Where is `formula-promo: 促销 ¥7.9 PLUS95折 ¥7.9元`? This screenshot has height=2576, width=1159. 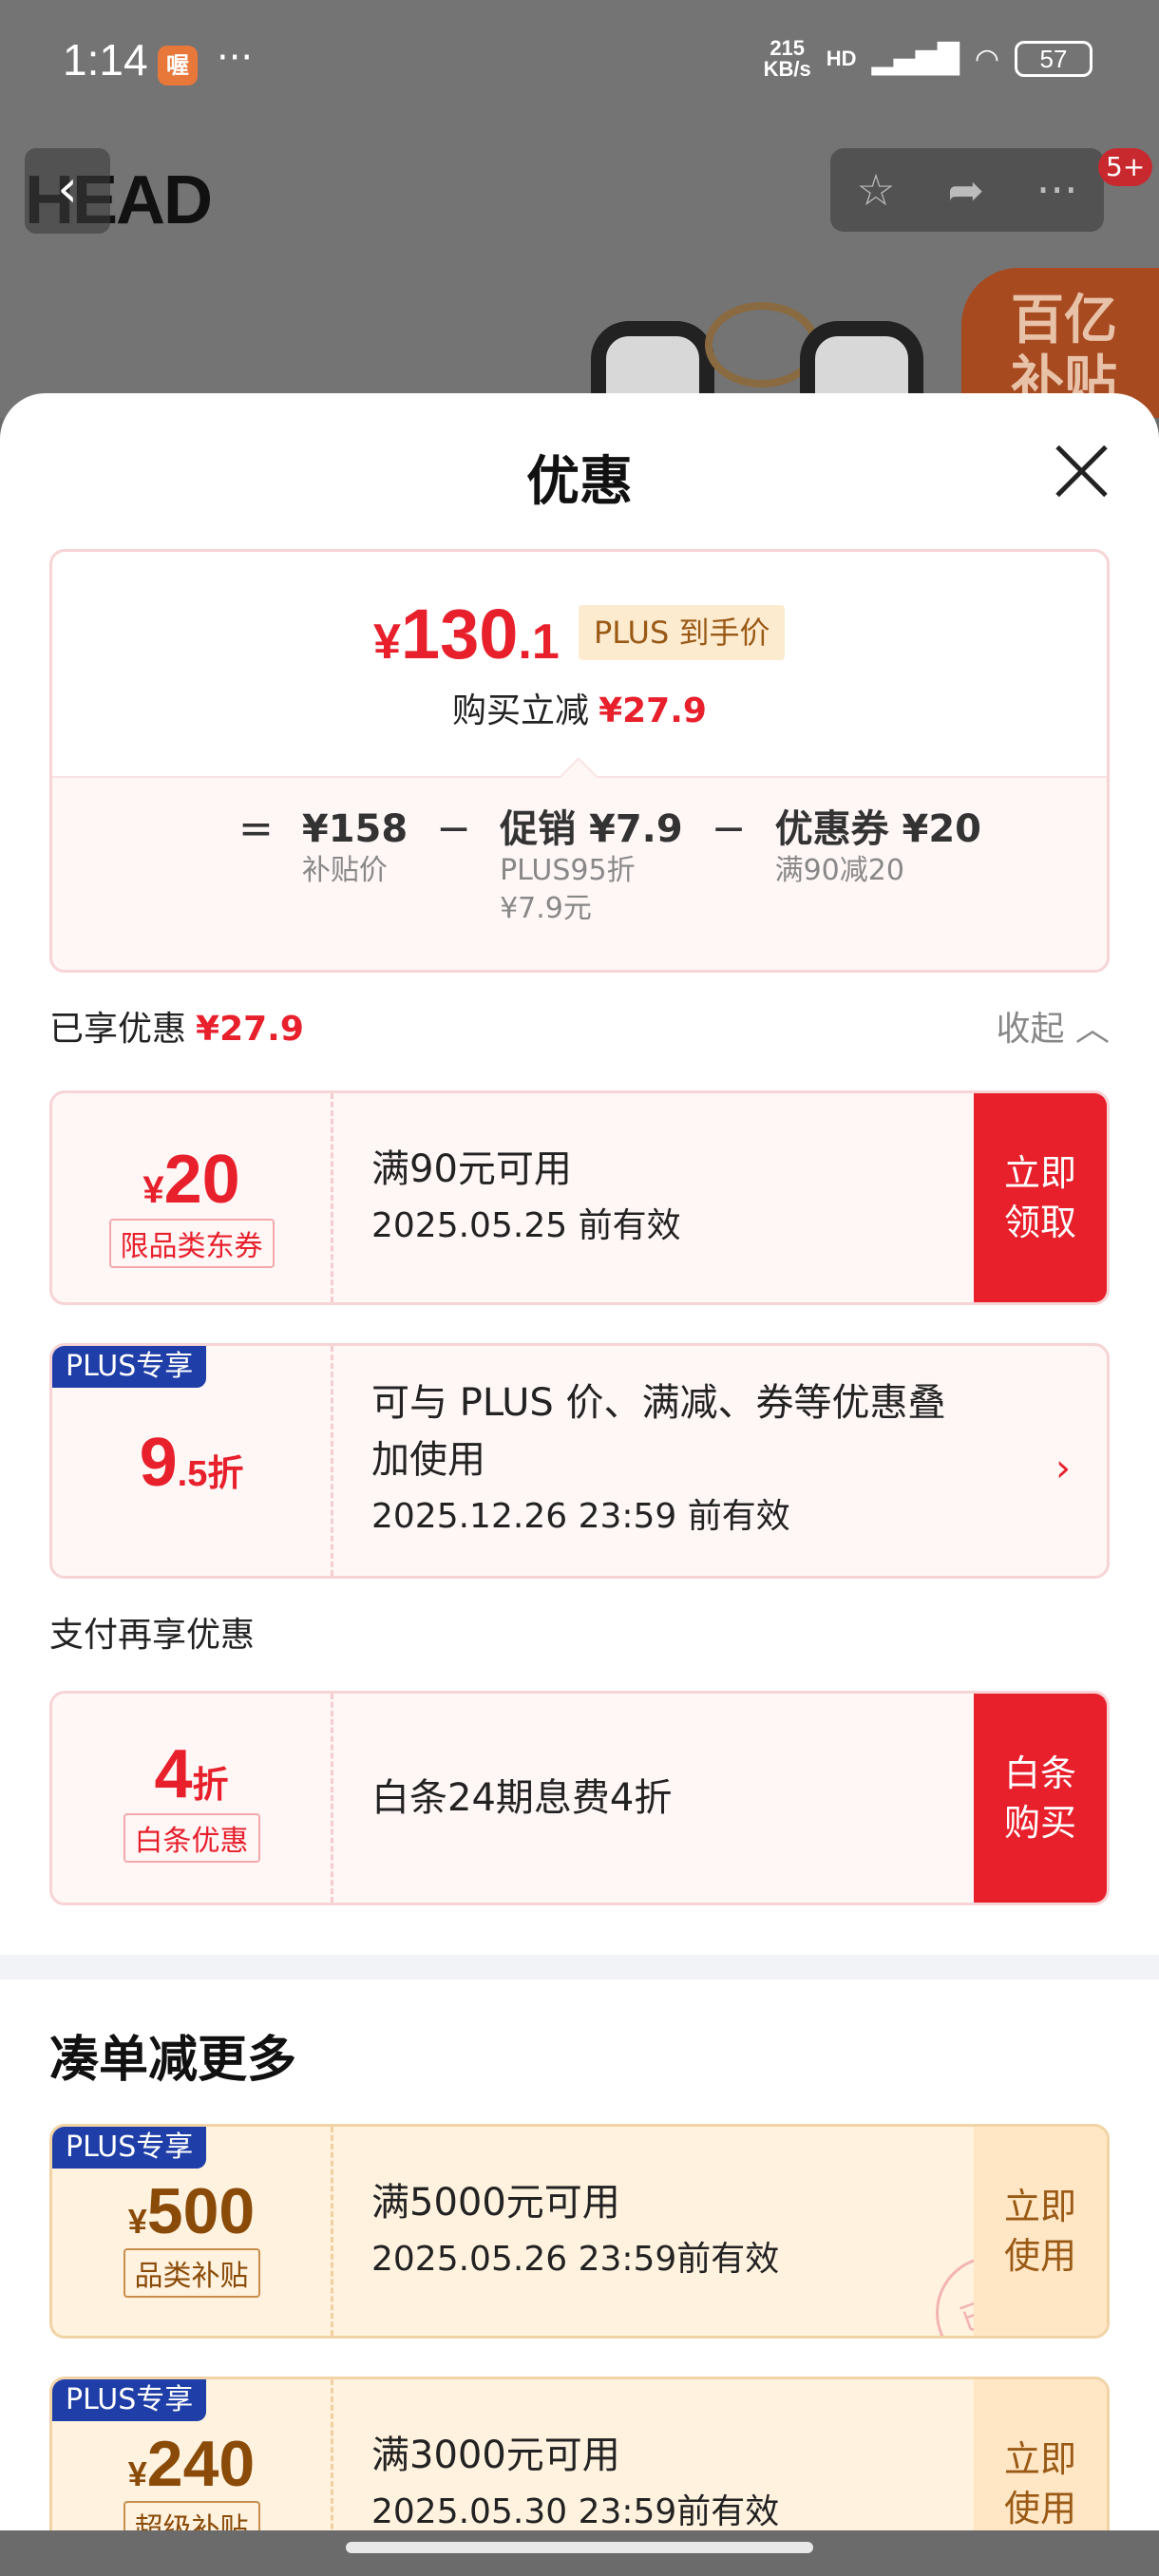
formula-promo: 促销 ¥7.9 PLUS95折 ¥7.9元 is located at coordinates (591, 866).